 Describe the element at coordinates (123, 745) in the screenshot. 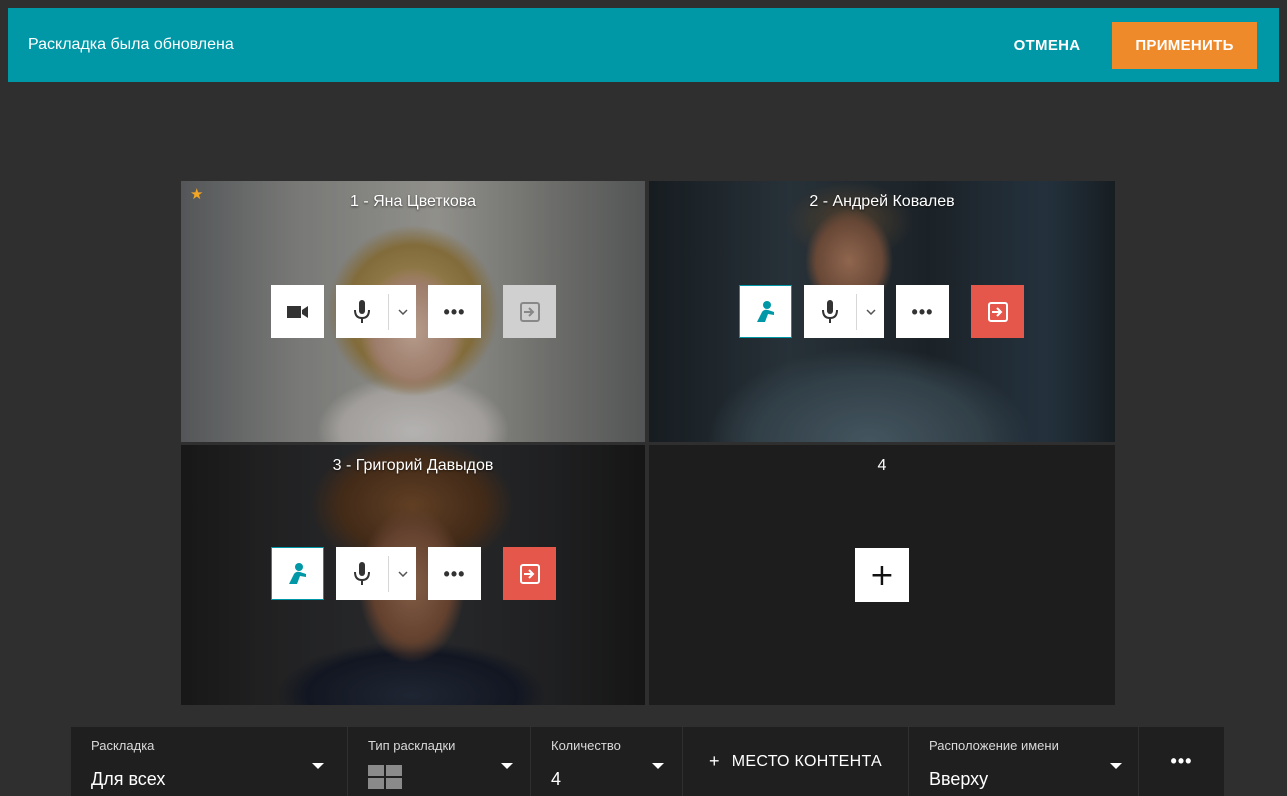

I see `layout-label: Раскладка` at that location.